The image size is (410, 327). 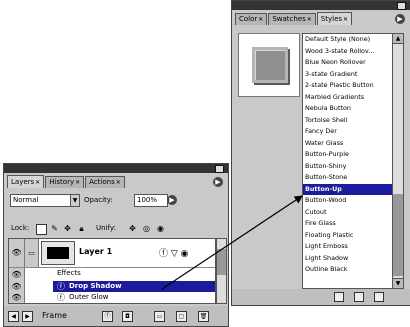 What do you see at coordinates (347, 132) in the screenshot?
I see `style-item: Fancy Der` at bounding box center [347, 132].